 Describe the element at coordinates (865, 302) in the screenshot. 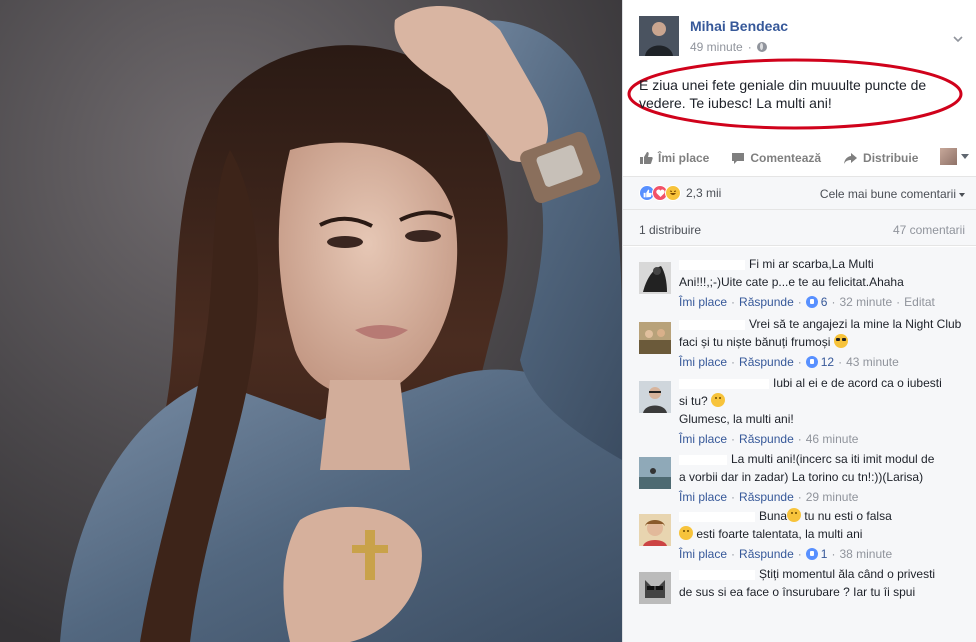

I see `comment-time: 32 minute` at that location.